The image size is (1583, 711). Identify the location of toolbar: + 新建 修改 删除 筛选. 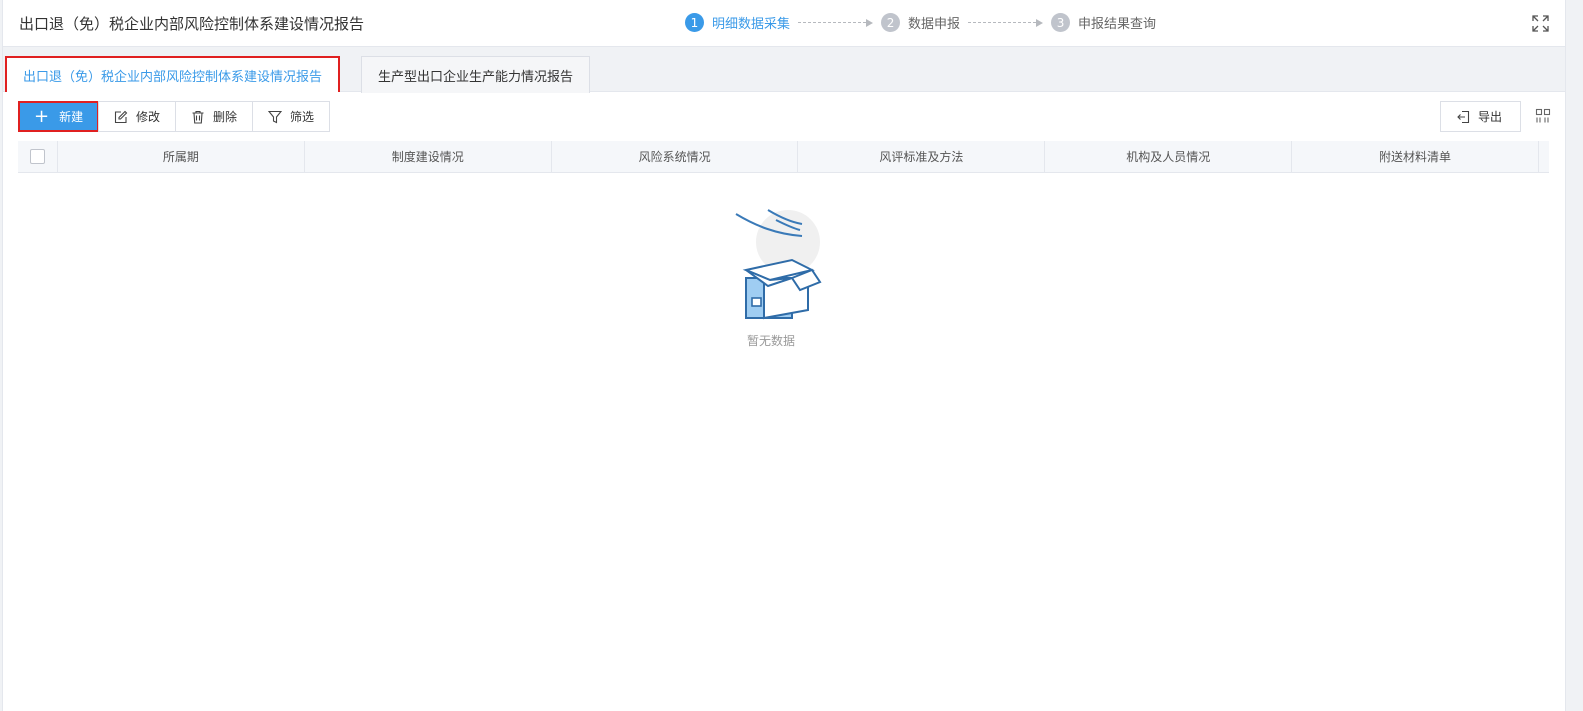
(174, 116).